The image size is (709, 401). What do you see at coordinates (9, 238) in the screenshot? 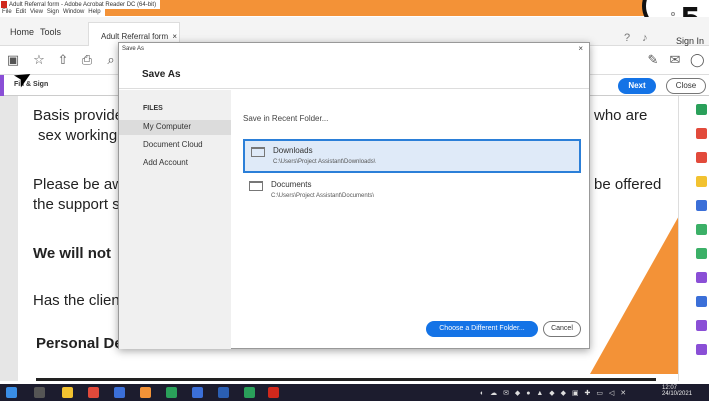
I see `document-gutter` at bounding box center [9, 238].